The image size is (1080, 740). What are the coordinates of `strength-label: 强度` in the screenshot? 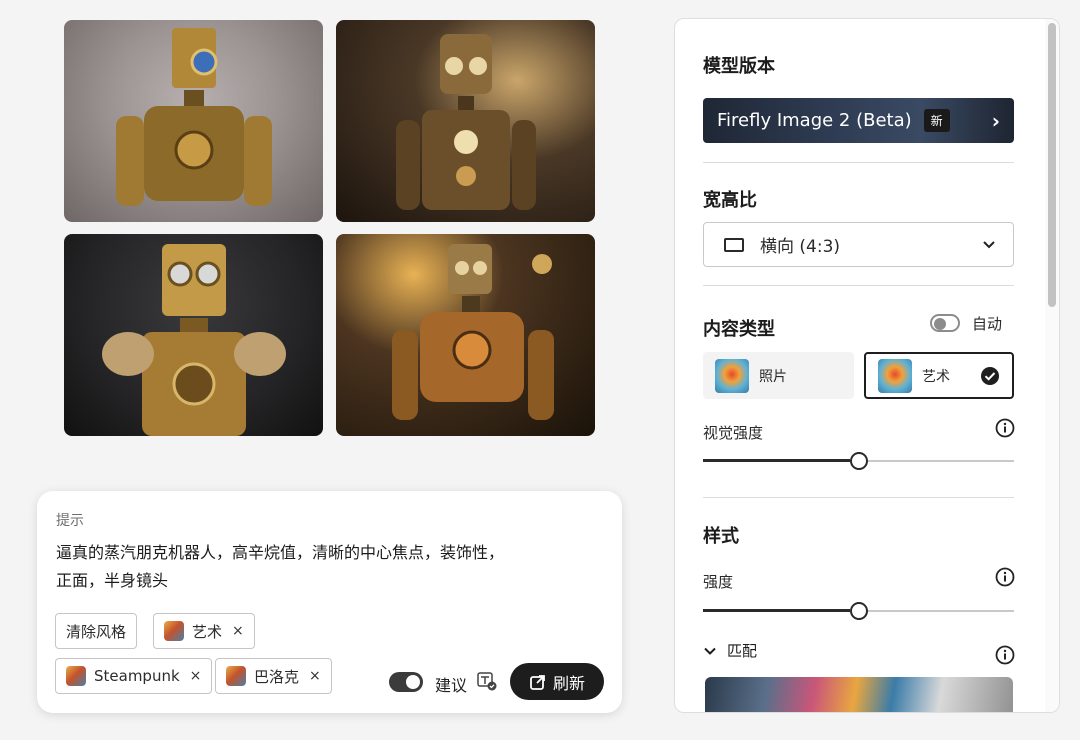 It's located at (718, 582).